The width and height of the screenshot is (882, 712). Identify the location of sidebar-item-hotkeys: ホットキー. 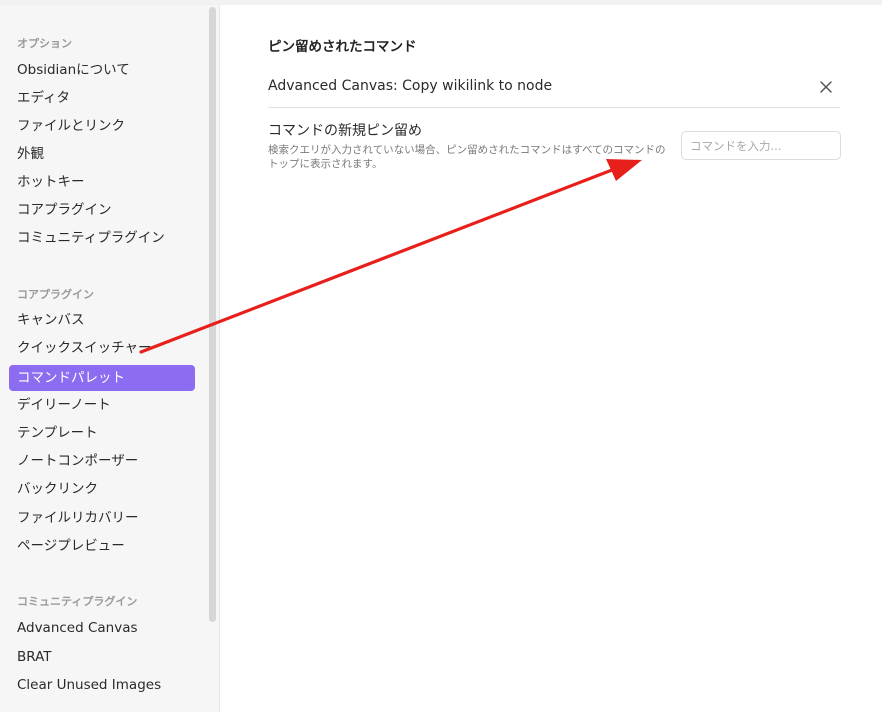
(102, 182).